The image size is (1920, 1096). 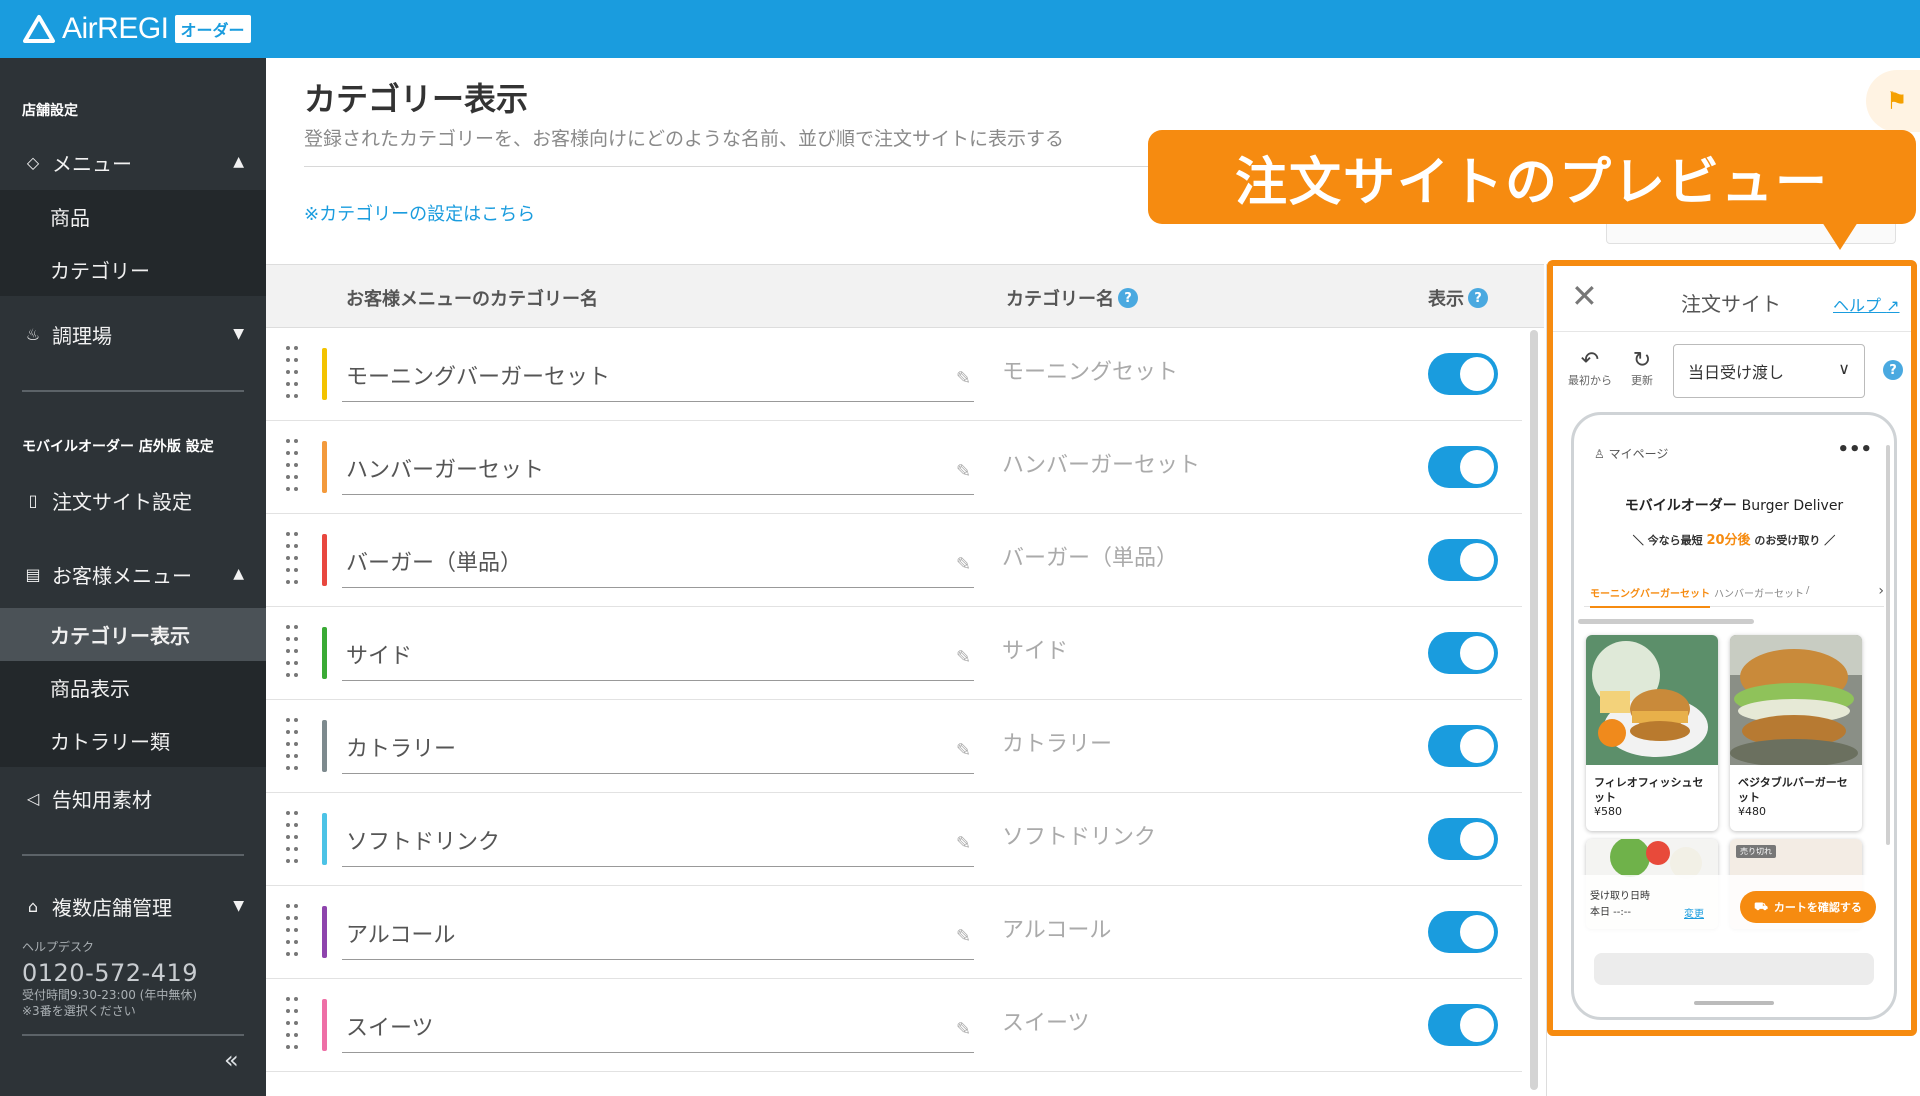 What do you see at coordinates (82, 335) in the screenshot?
I see `sidebar-item-label: 調理場` at bounding box center [82, 335].